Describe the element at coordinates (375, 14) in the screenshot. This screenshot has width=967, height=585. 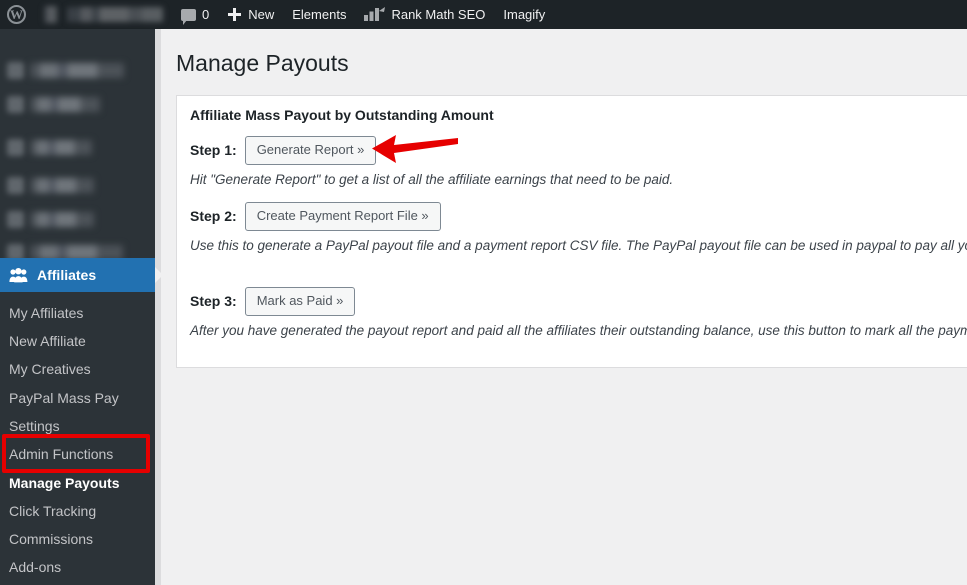
I see `rank-math-bars-icon` at that location.